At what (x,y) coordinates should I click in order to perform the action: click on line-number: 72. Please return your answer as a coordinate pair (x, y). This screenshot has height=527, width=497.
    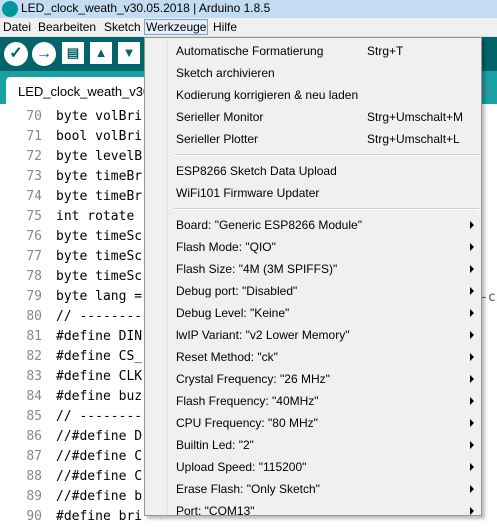
    Looking at the image, I should click on (34, 156).